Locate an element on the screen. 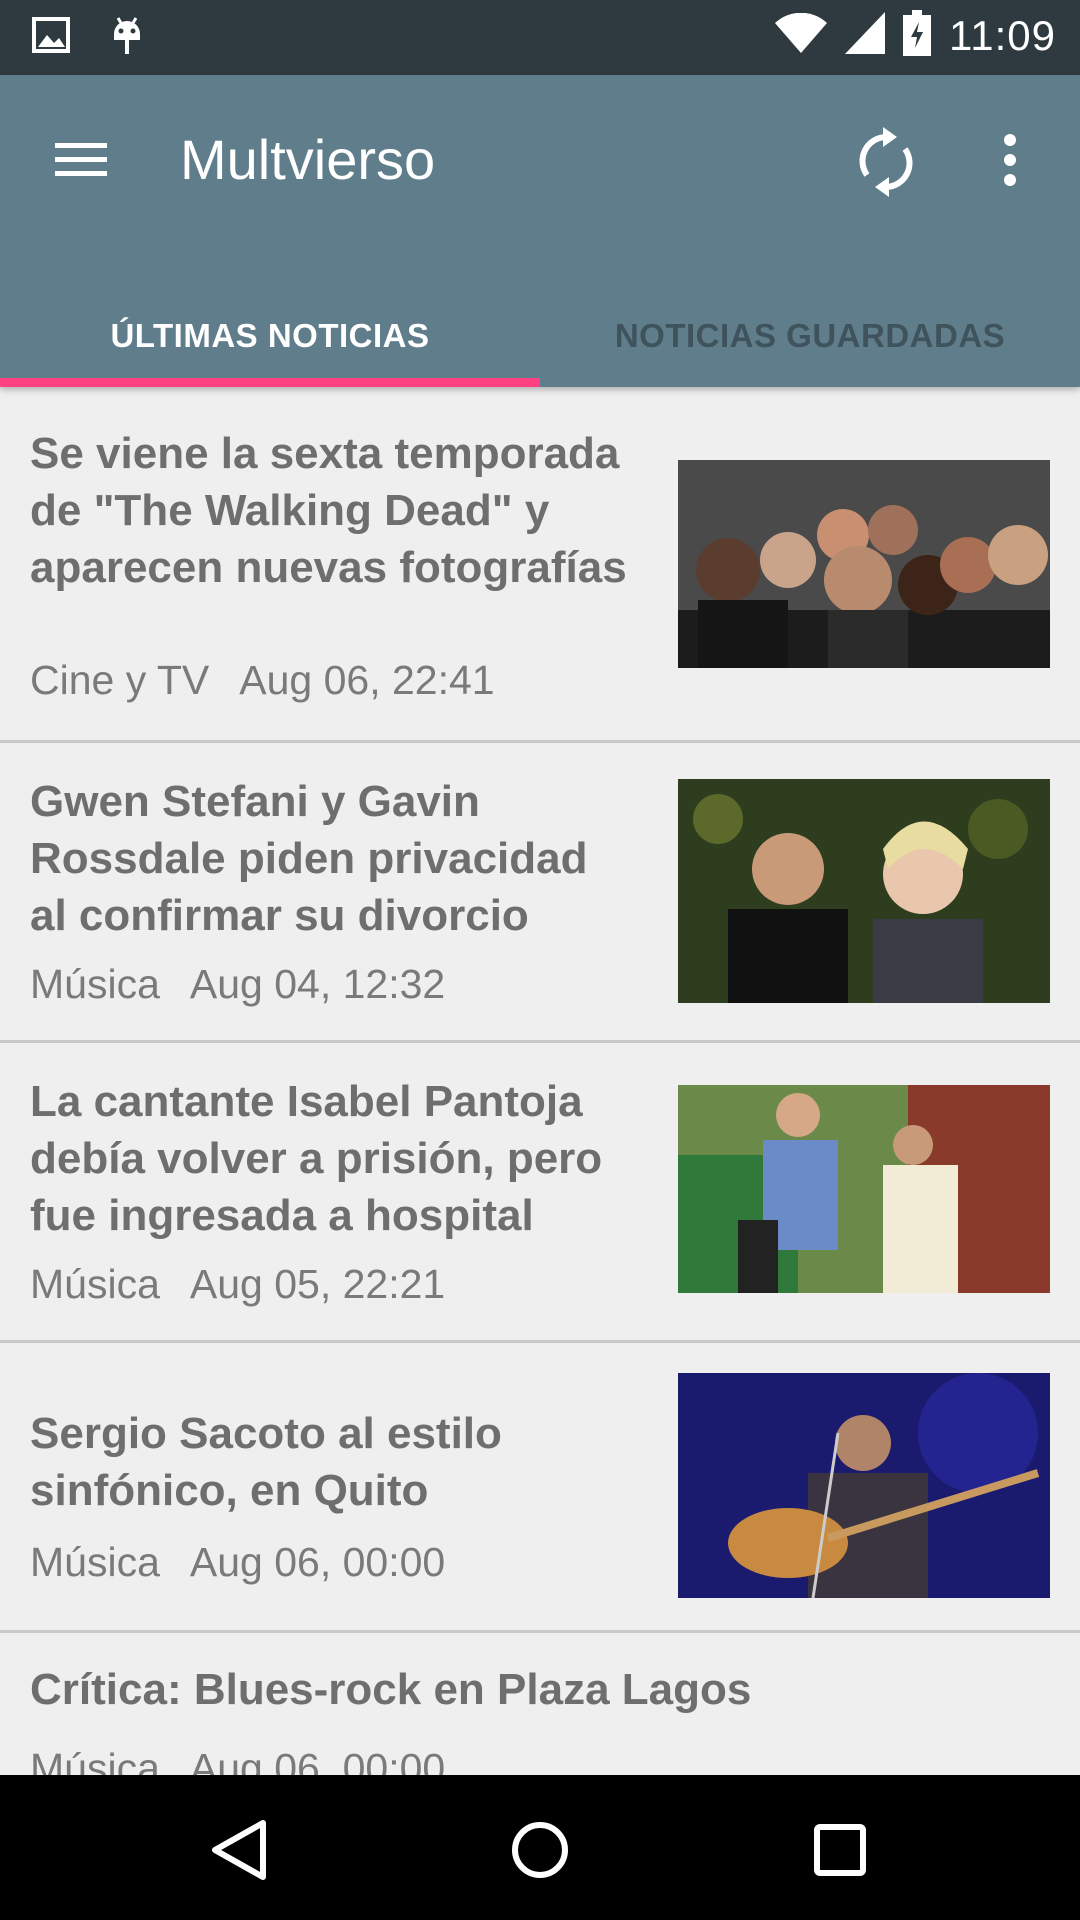 The height and width of the screenshot is (1920, 1080). home-icon is located at coordinates (540, 1850).